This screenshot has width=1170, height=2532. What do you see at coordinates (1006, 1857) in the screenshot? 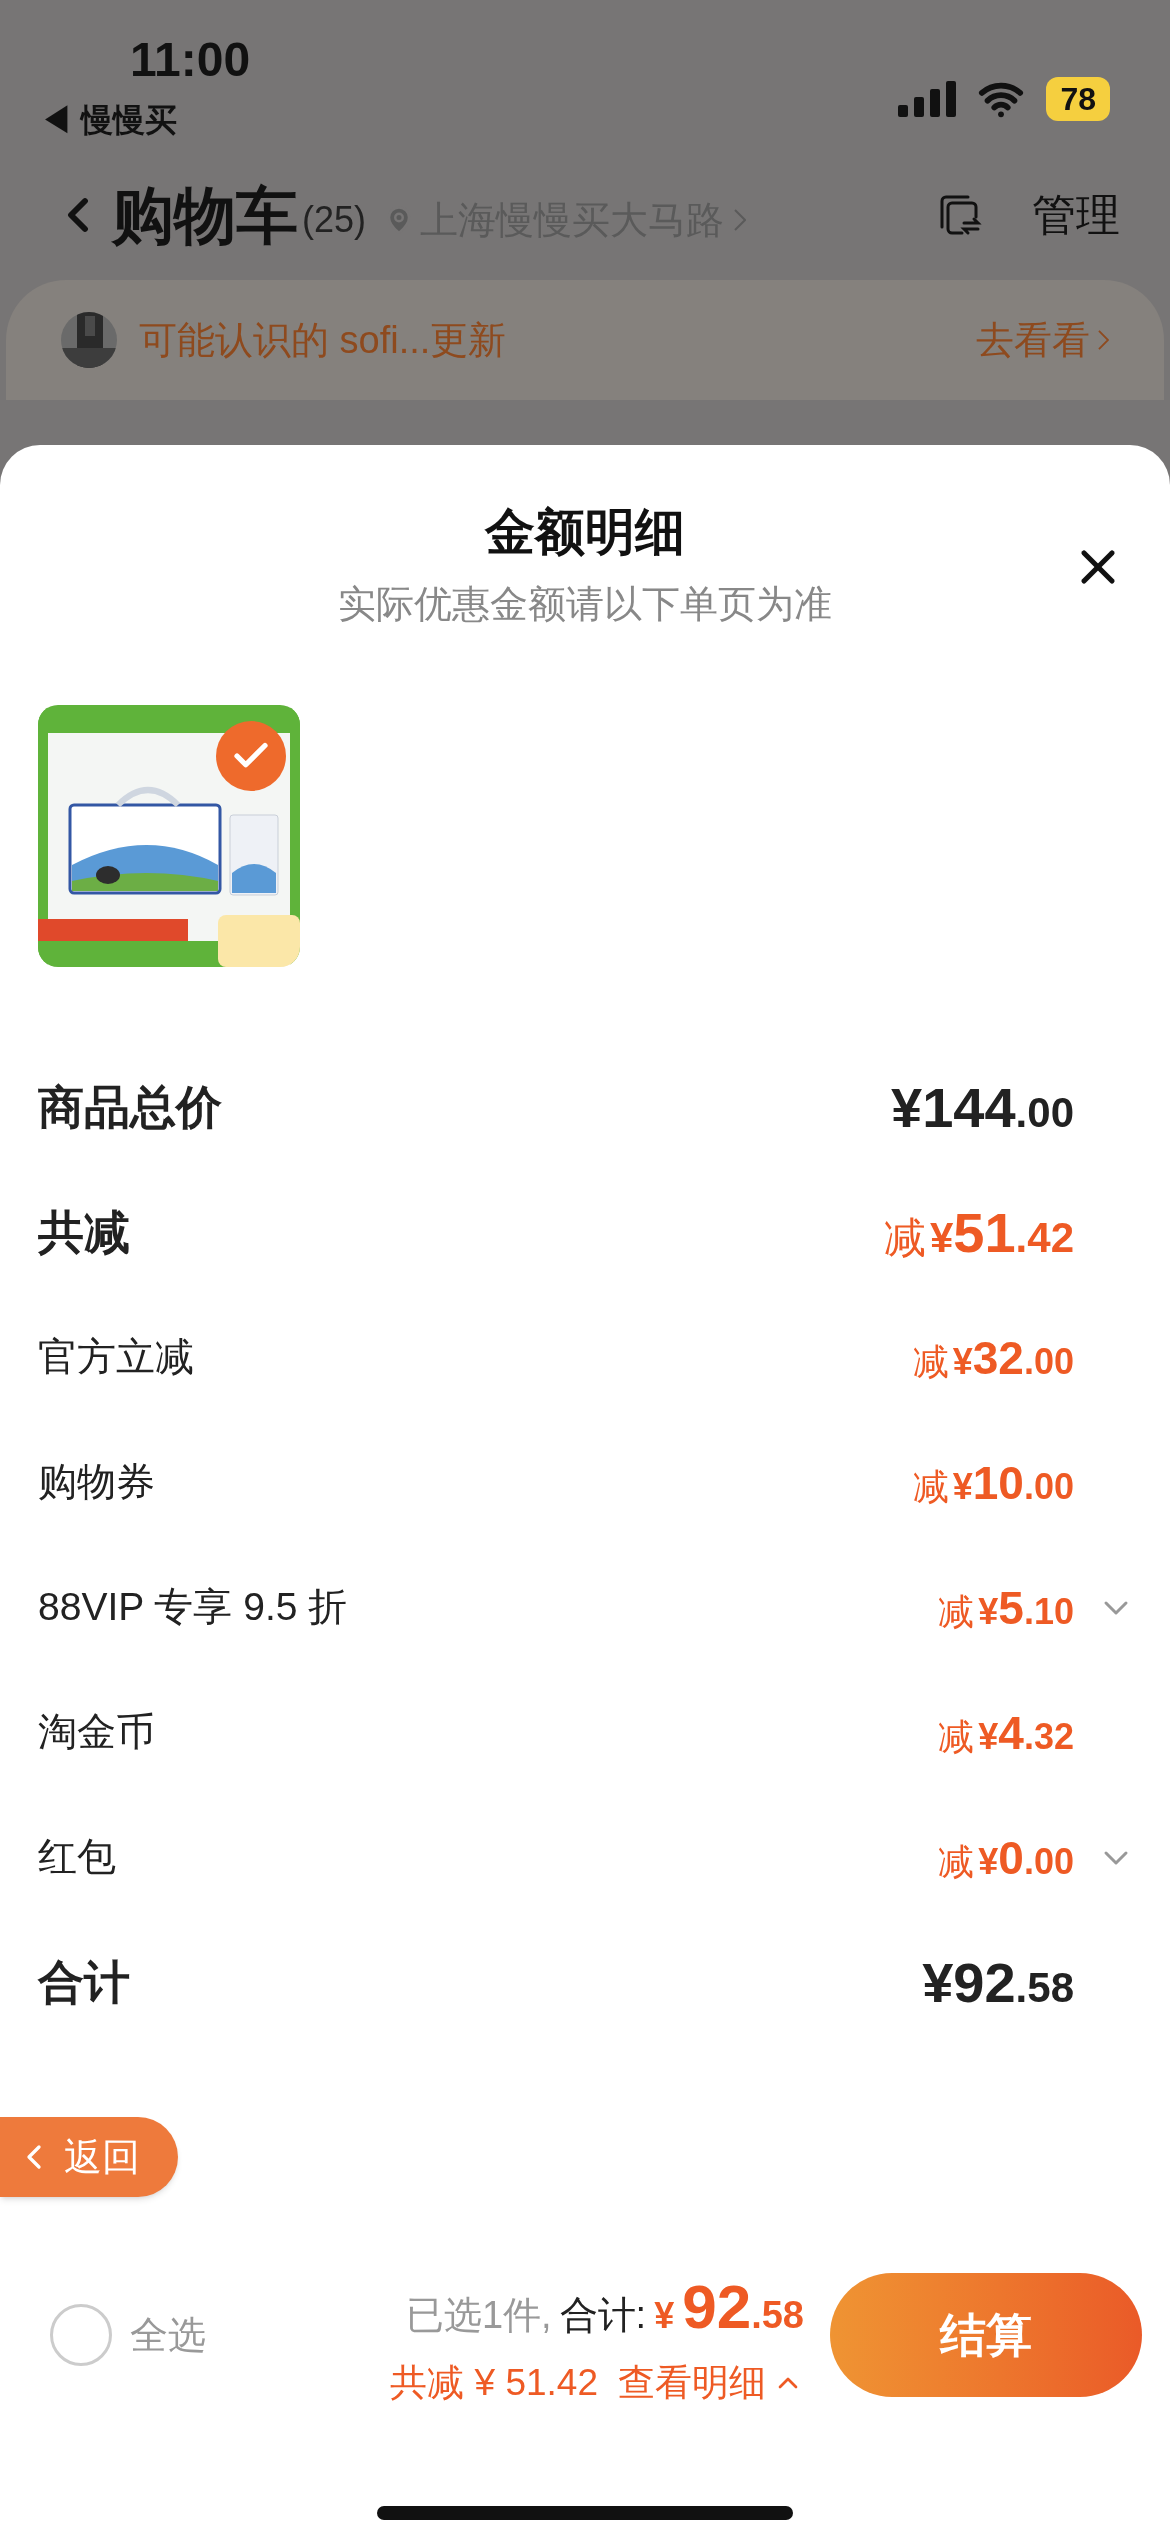
I see `price-text: 减¥0.00` at bounding box center [1006, 1857].